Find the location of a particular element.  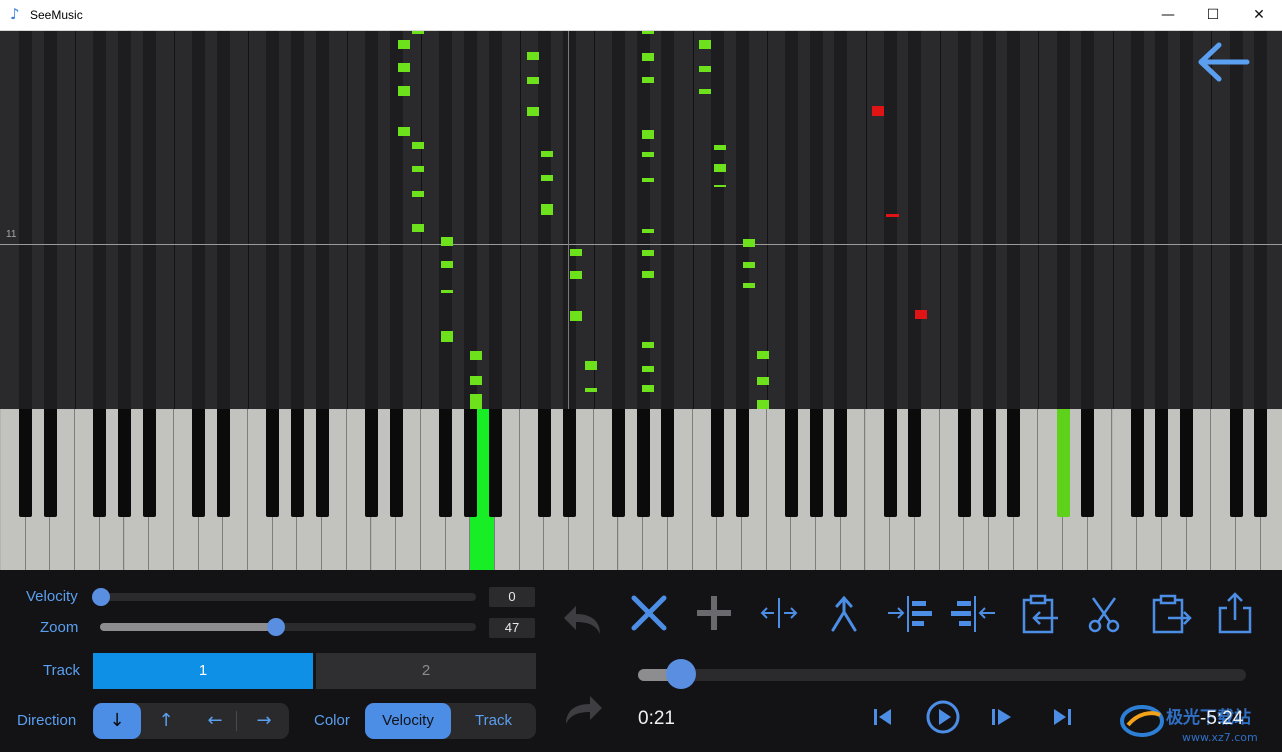

track-1-button: 1 is located at coordinates (203, 671).